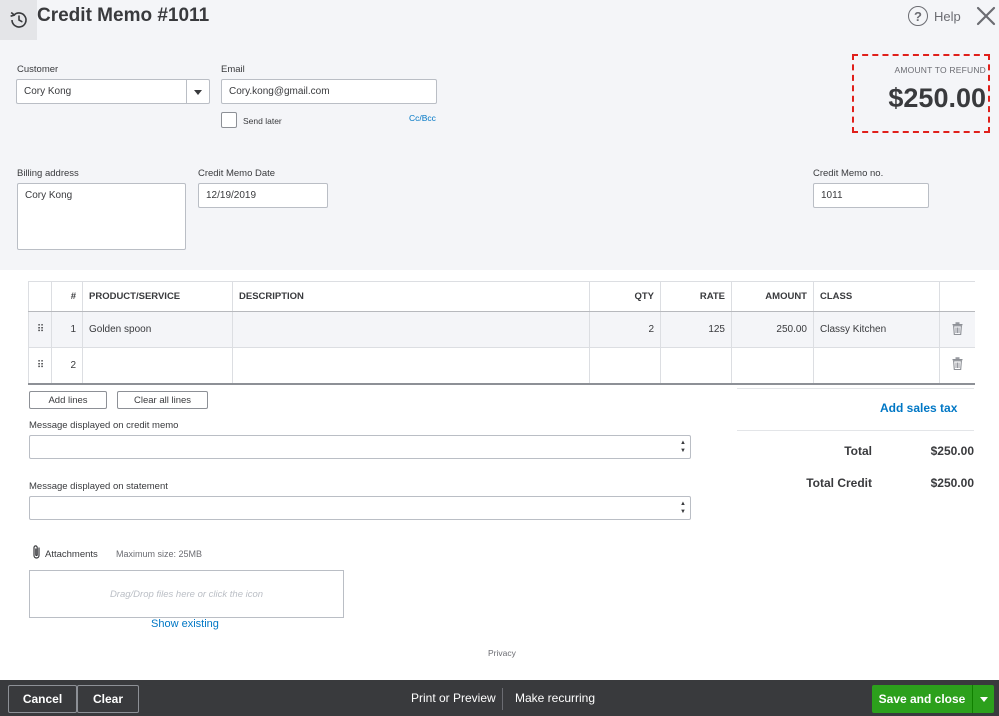 Image resolution: width=999 pixels, height=716 pixels. What do you see at coordinates (42, 699) in the screenshot?
I see `cancel-button: Cancel` at bounding box center [42, 699].